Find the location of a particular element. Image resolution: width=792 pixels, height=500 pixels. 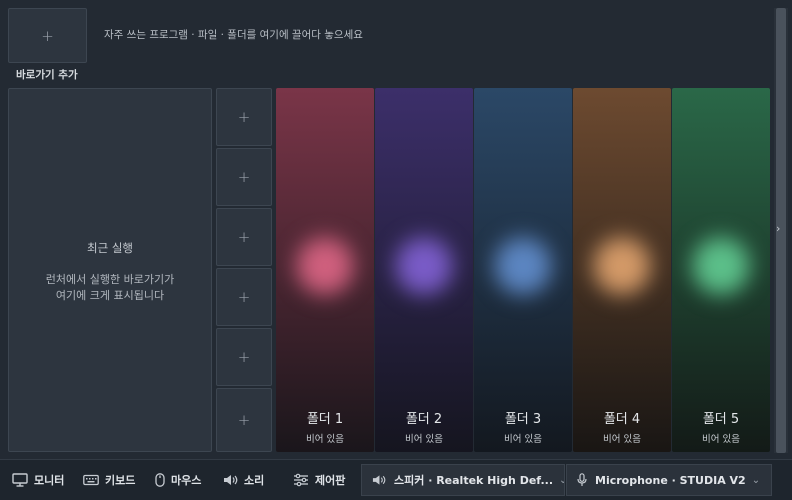

mouse-icon is located at coordinates (160, 480).